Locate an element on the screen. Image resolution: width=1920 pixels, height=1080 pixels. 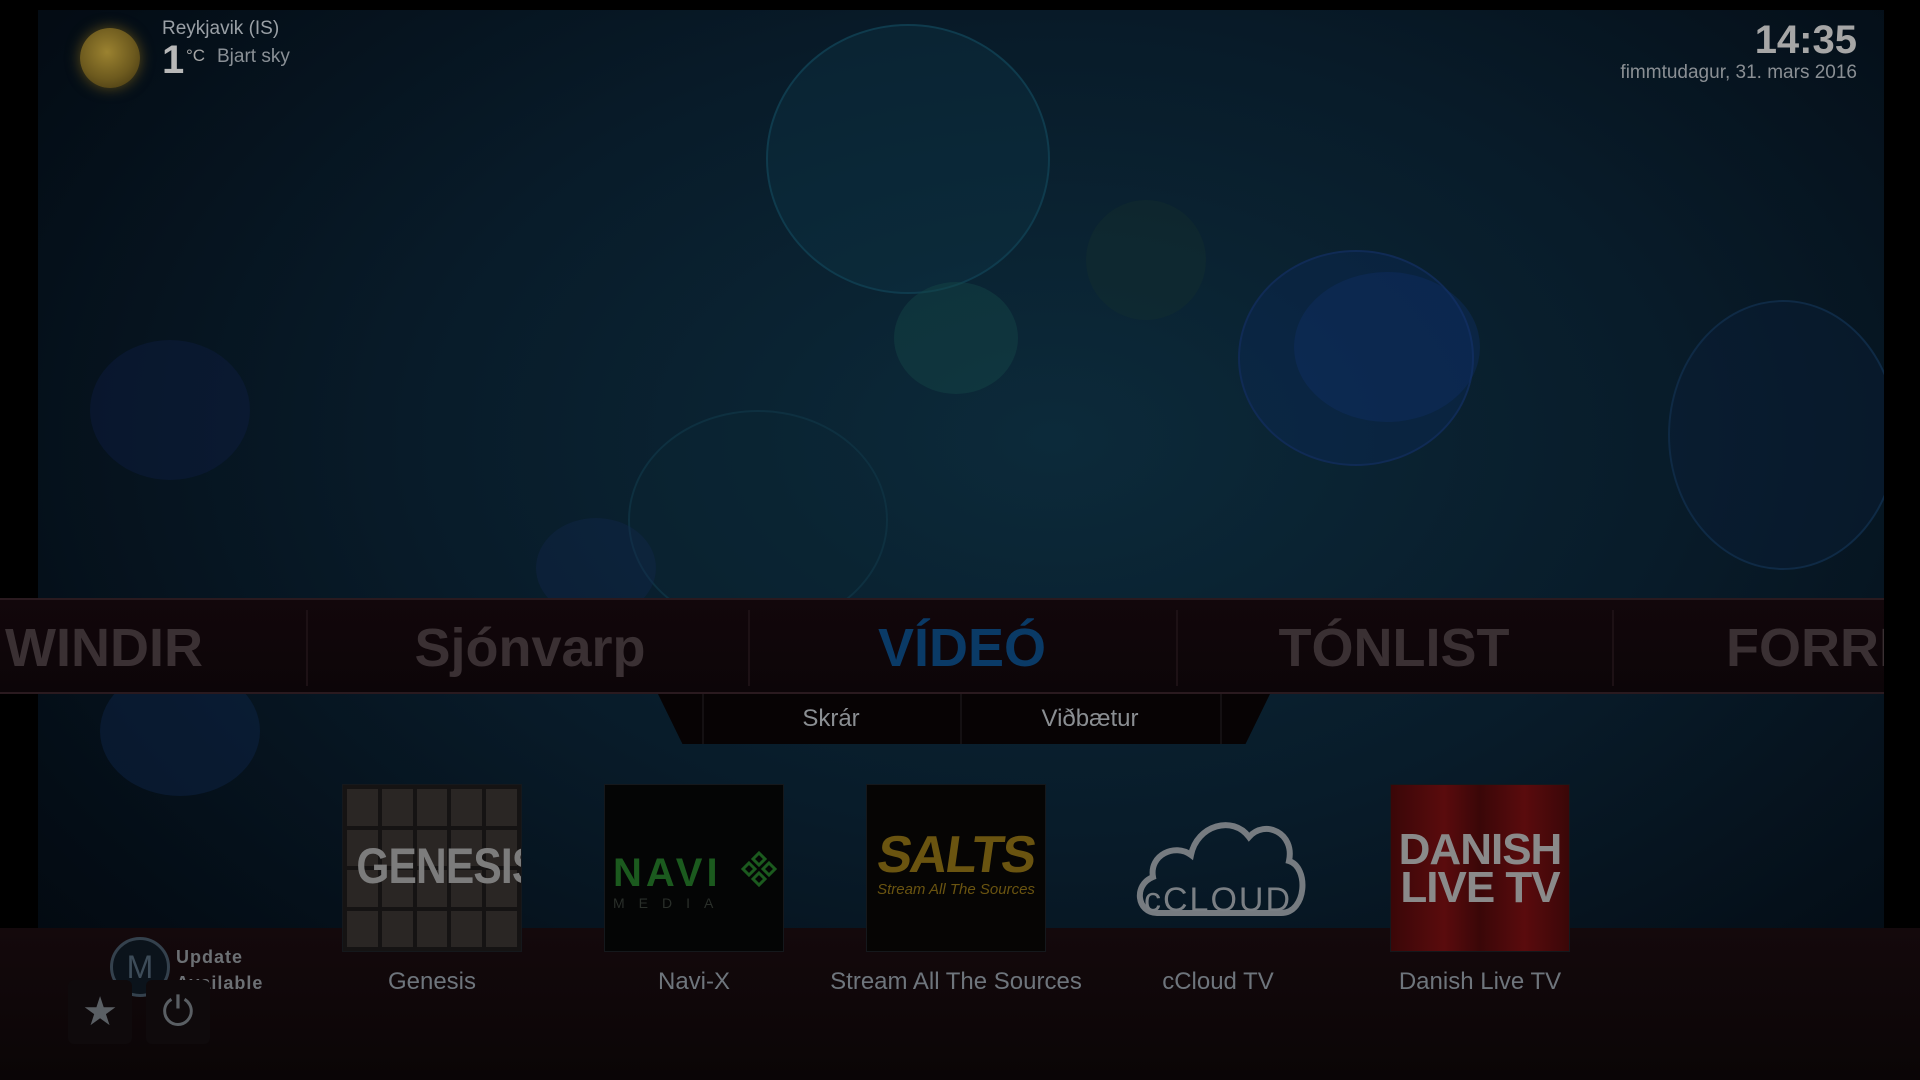
addon-logo-text: GENESIS is located at coordinates (439, 866).